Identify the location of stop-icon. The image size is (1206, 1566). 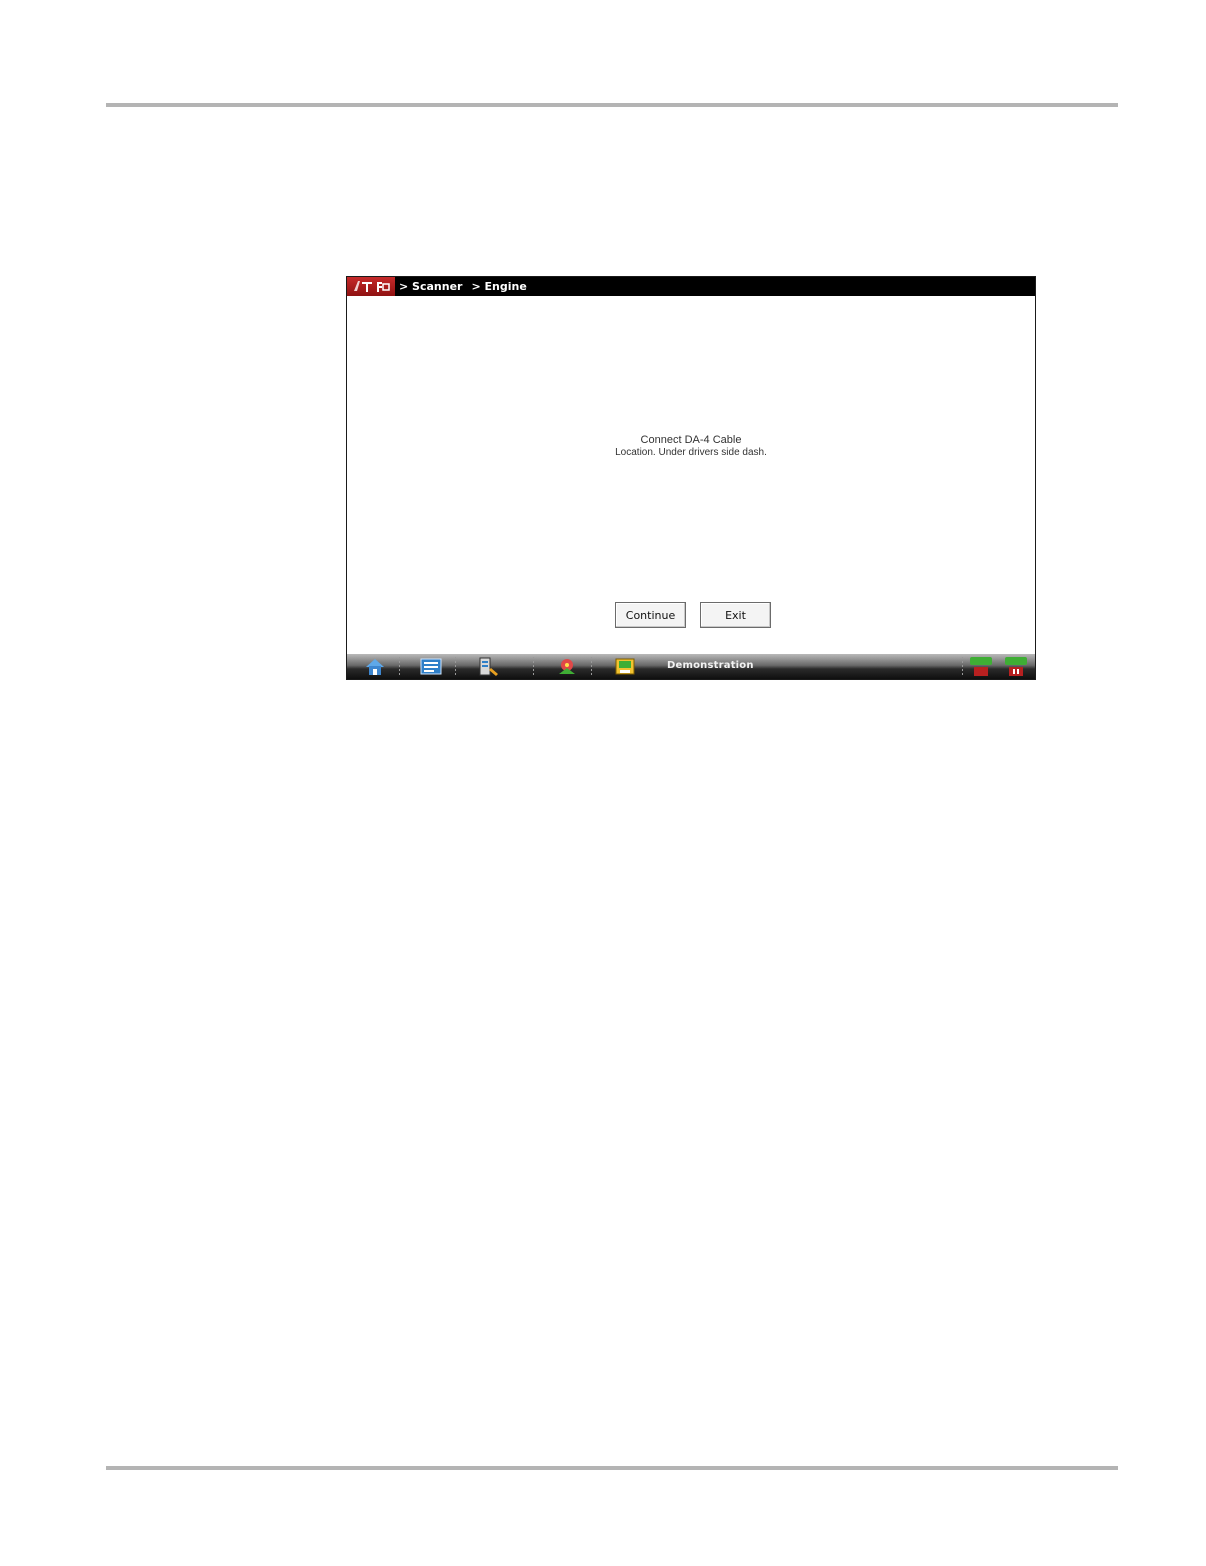
(1016, 666).